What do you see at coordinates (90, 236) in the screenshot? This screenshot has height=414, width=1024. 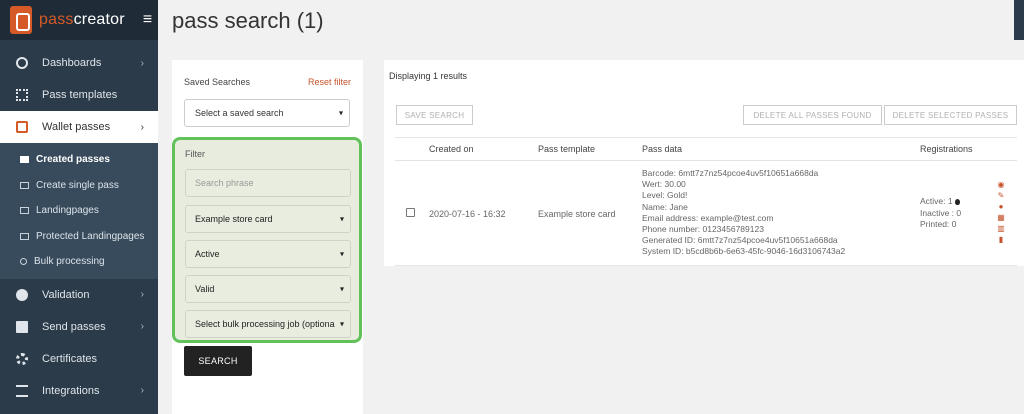 I see `subitem-label: Protected Landingpages` at bounding box center [90, 236].